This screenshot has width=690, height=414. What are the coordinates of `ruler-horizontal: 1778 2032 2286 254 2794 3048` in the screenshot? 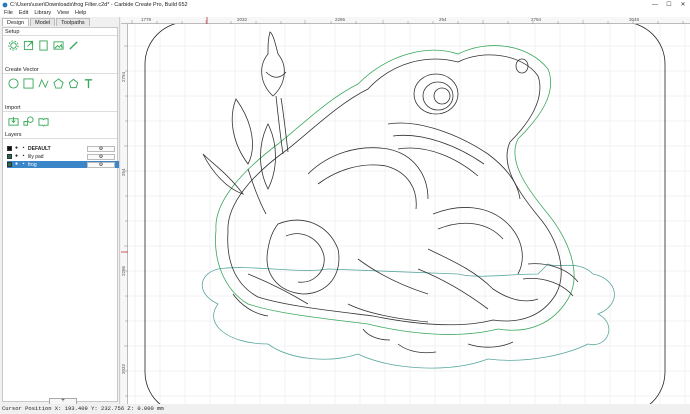 It's located at (405, 20).